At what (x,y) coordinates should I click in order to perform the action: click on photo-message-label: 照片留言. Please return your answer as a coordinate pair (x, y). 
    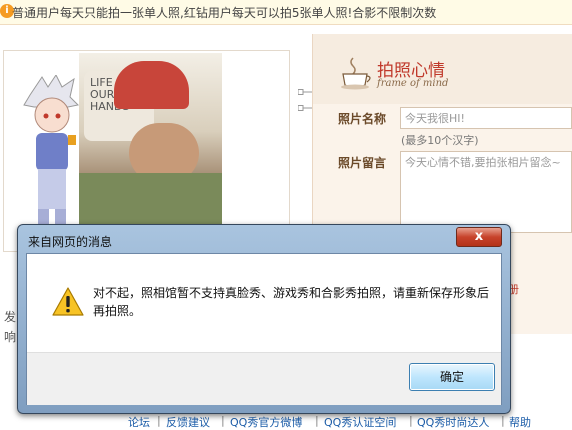
    Looking at the image, I should click on (362, 163).